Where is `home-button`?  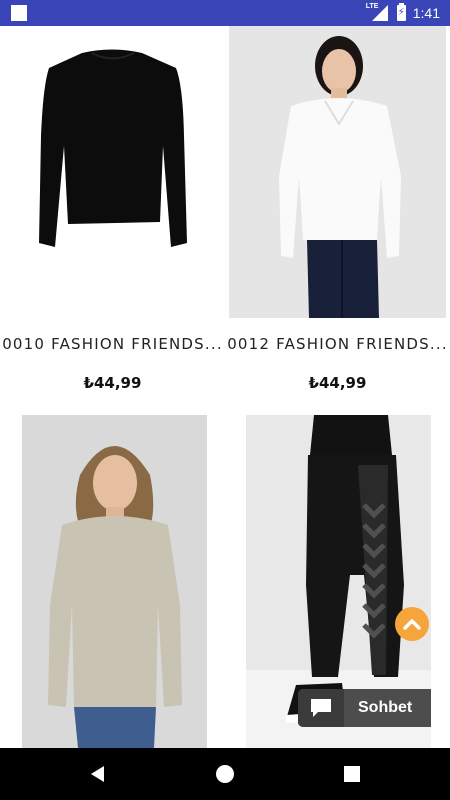
home-button is located at coordinates (225, 774).